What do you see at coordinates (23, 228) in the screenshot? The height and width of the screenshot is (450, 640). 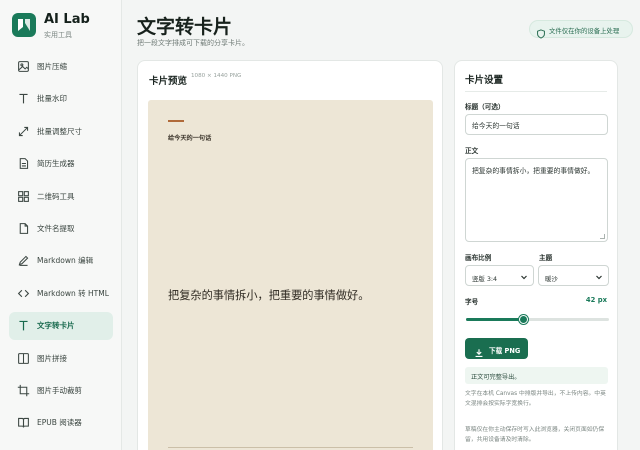 I see `file-icon` at bounding box center [23, 228].